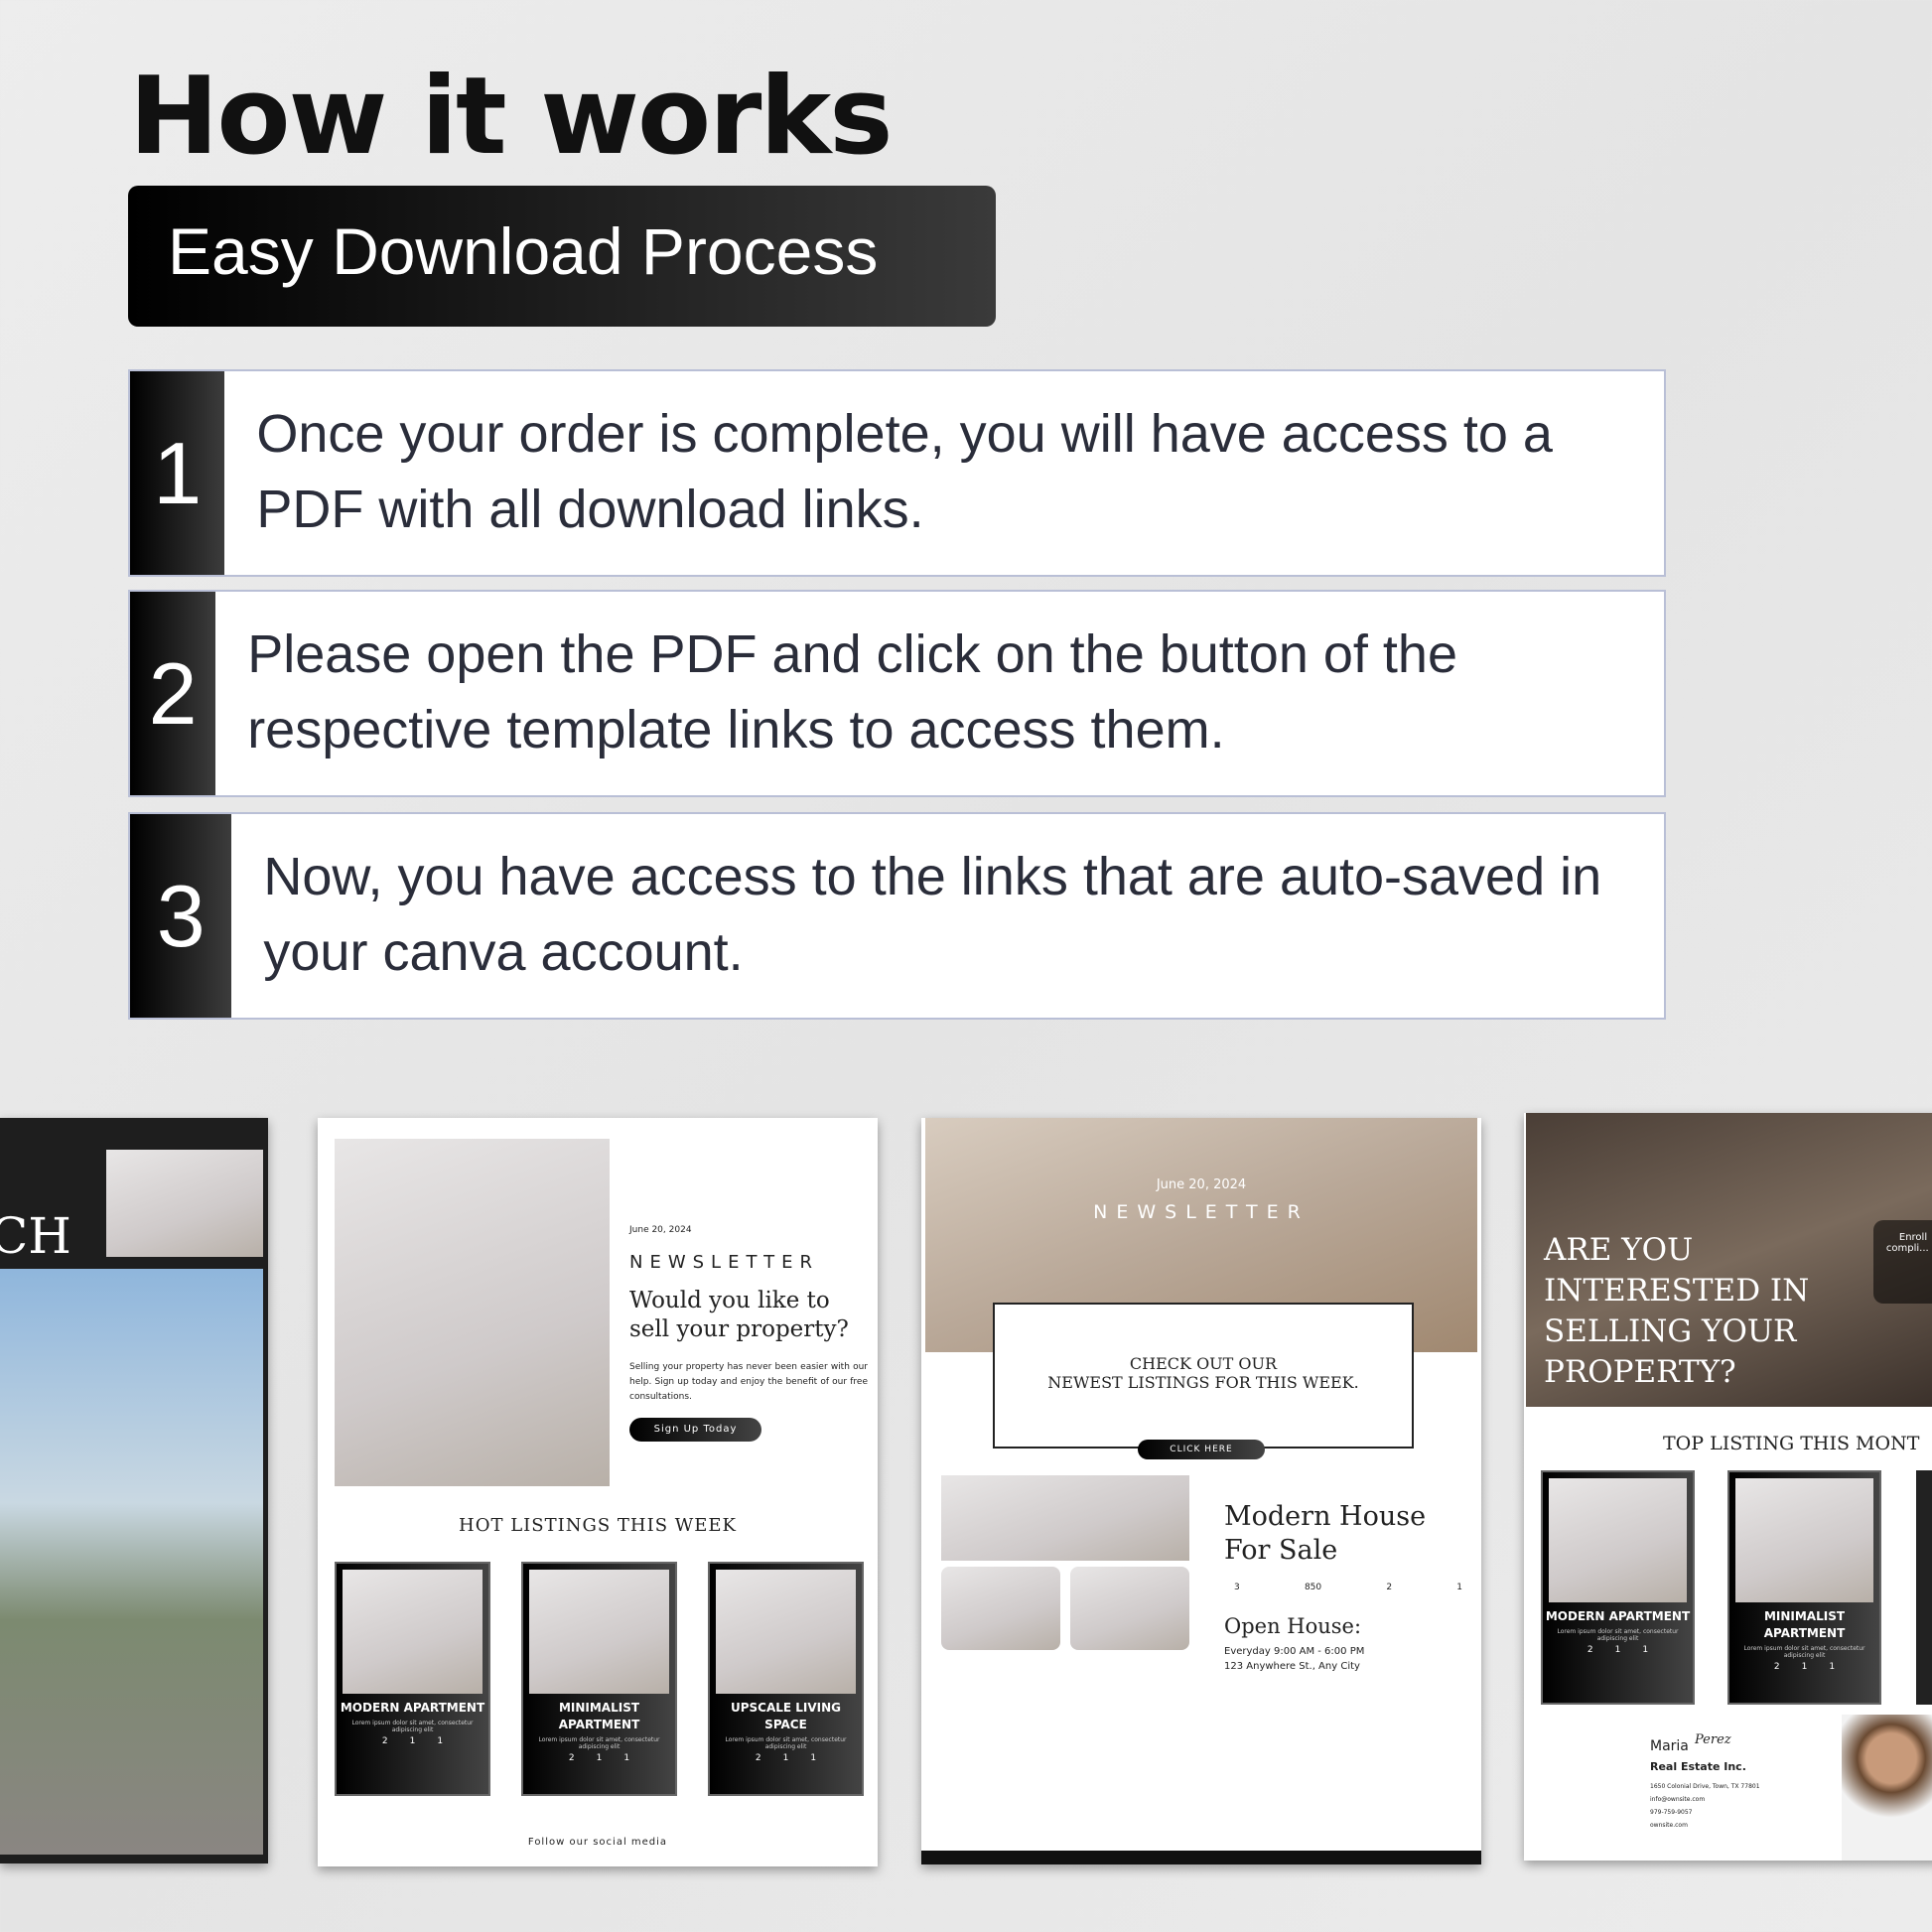 This screenshot has width=1932, height=1932. What do you see at coordinates (184, 1204) in the screenshot?
I see `room-photo` at bounding box center [184, 1204].